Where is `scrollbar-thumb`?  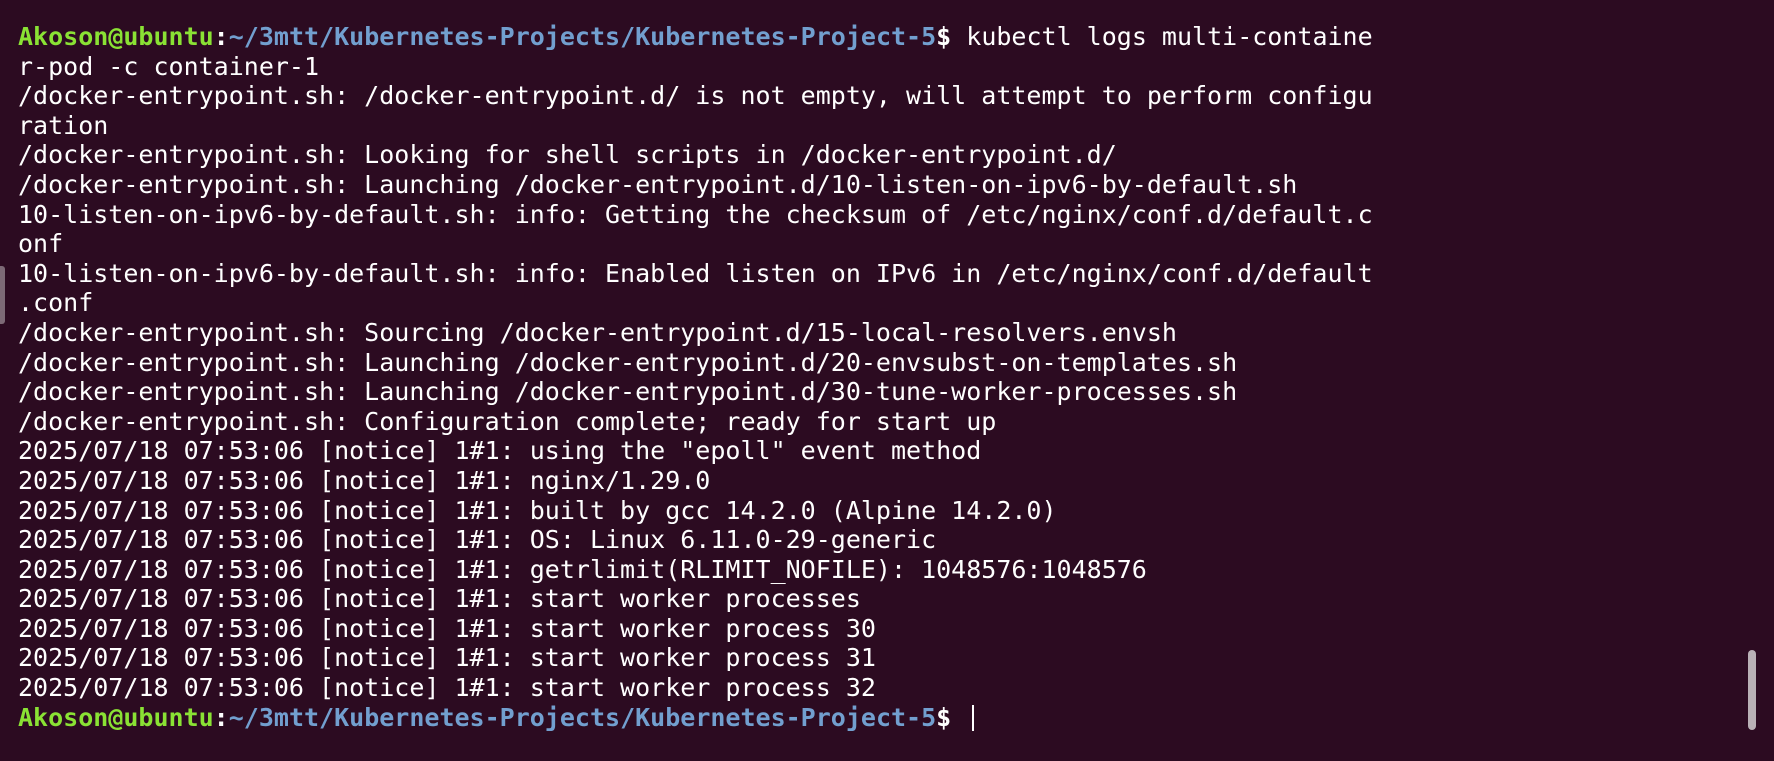
scrollbar-thumb is located at coordinates (1752, 690).